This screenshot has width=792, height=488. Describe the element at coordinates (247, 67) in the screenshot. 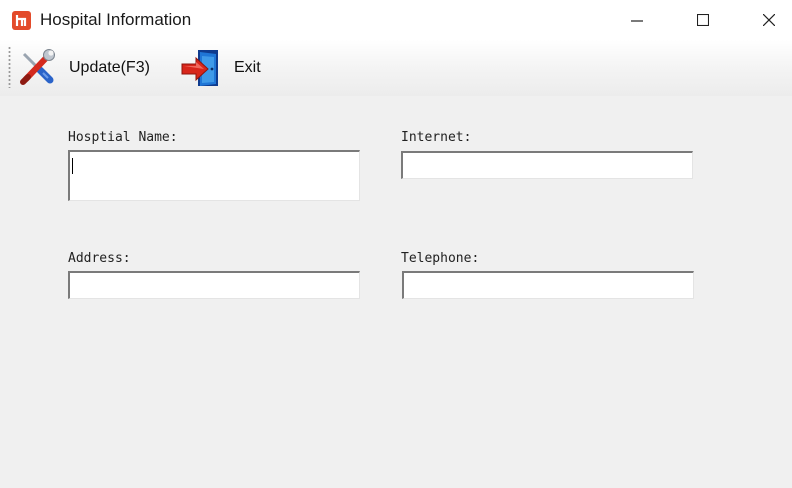

I see `exit-button-label: Exit` at that location.